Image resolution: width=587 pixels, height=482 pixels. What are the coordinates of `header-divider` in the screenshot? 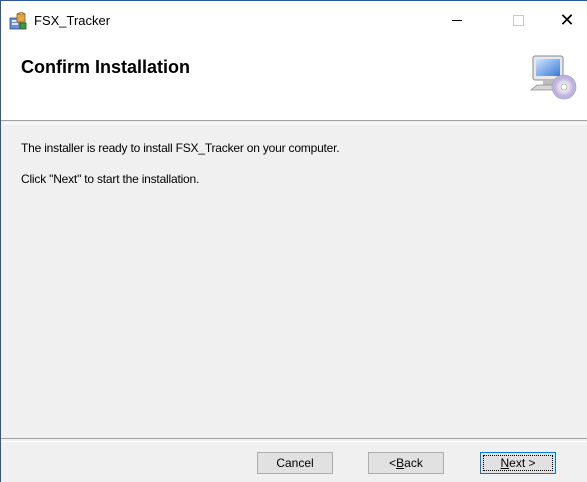 It's located at (294, 122).